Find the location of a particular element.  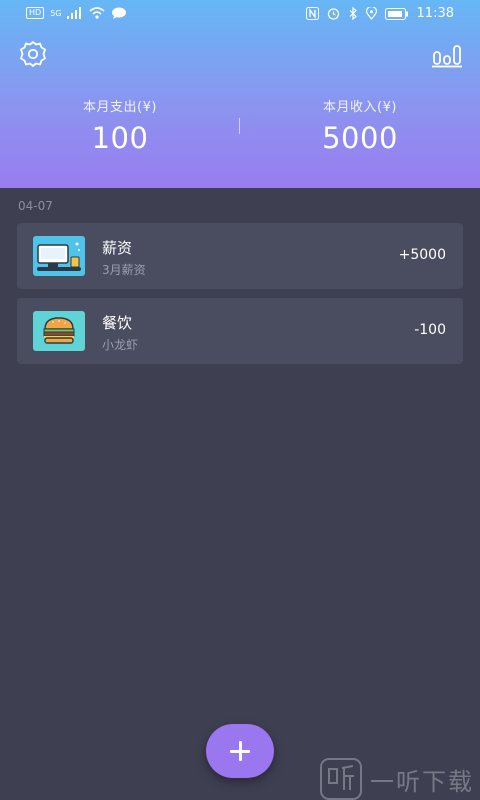

bluetooth-icon is located at coordinates (353, 13).